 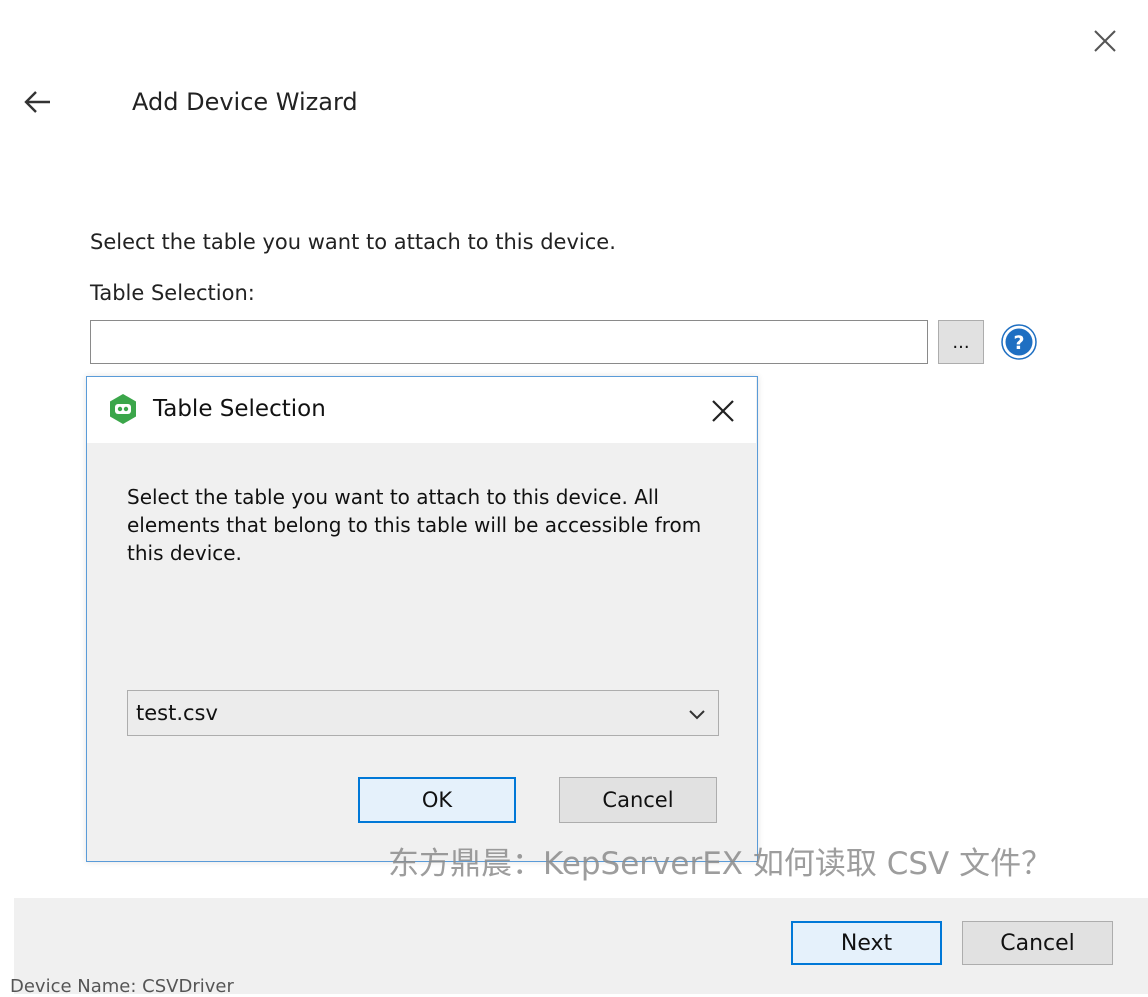 I want to click on table-dropdown-value: test.csv, so click(x=177, y=713).